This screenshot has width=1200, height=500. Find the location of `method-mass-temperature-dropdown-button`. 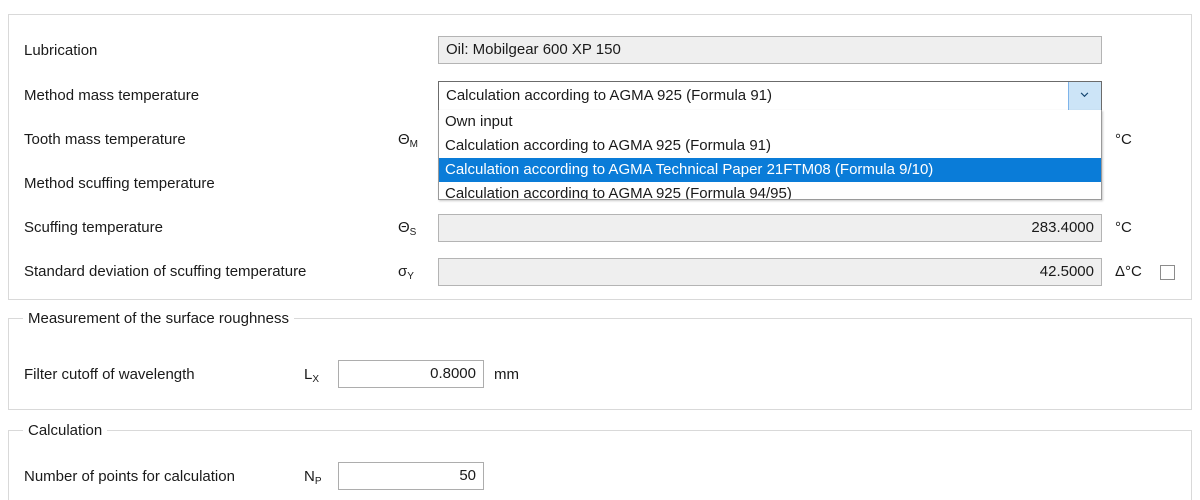

method-mass-temperature-dropdown-button is located at coordinates (1084, 96).